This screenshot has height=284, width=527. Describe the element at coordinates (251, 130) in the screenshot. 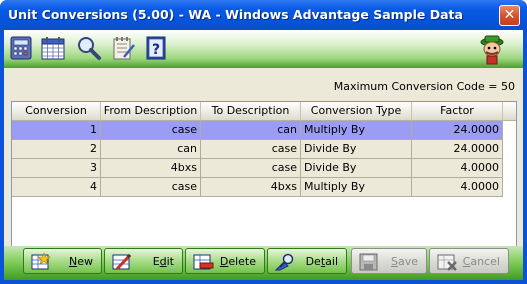

I see `cell-to: can` at that location.